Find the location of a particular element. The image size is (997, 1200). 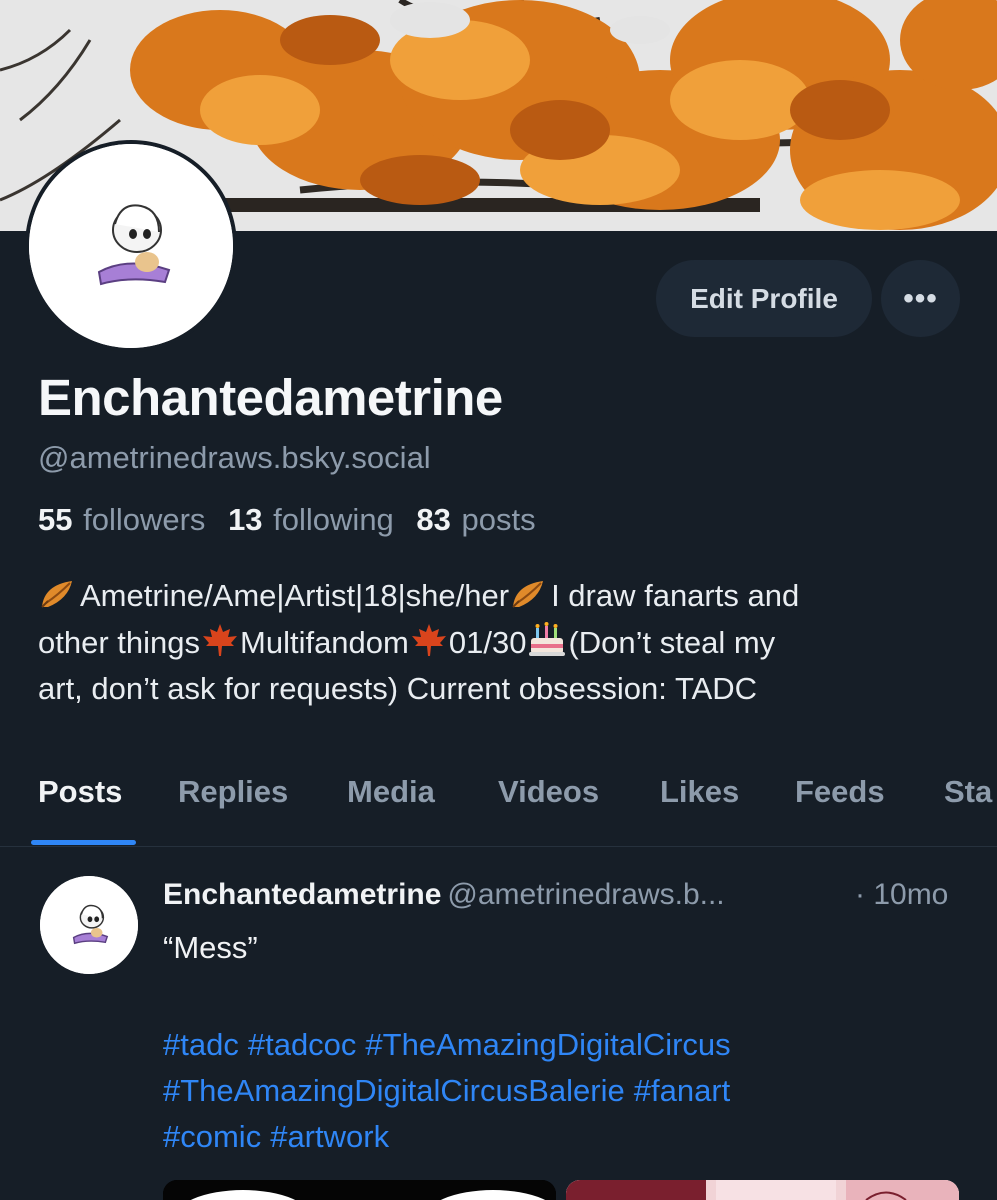

post-author-avatar is located at coordinates (89, 925).